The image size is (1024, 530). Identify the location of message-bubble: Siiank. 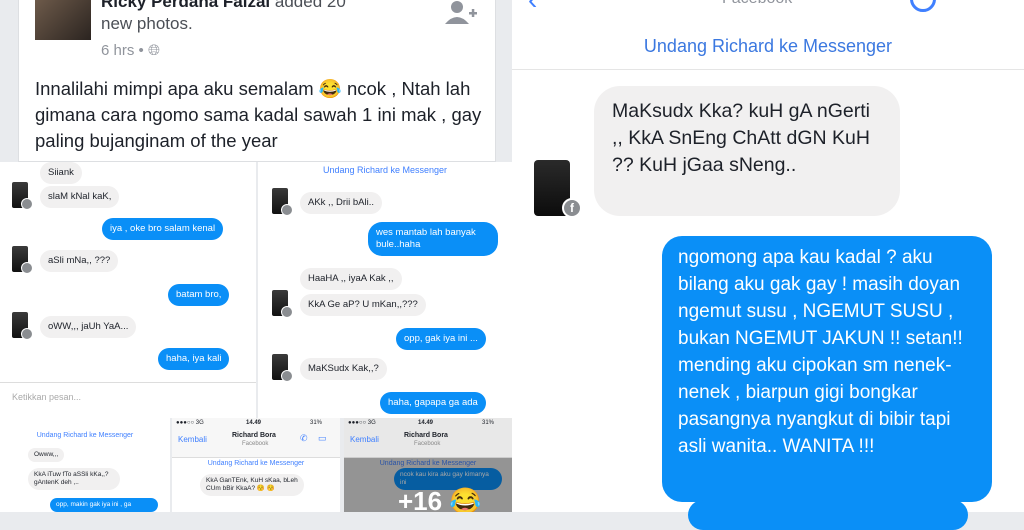
(61, 173).